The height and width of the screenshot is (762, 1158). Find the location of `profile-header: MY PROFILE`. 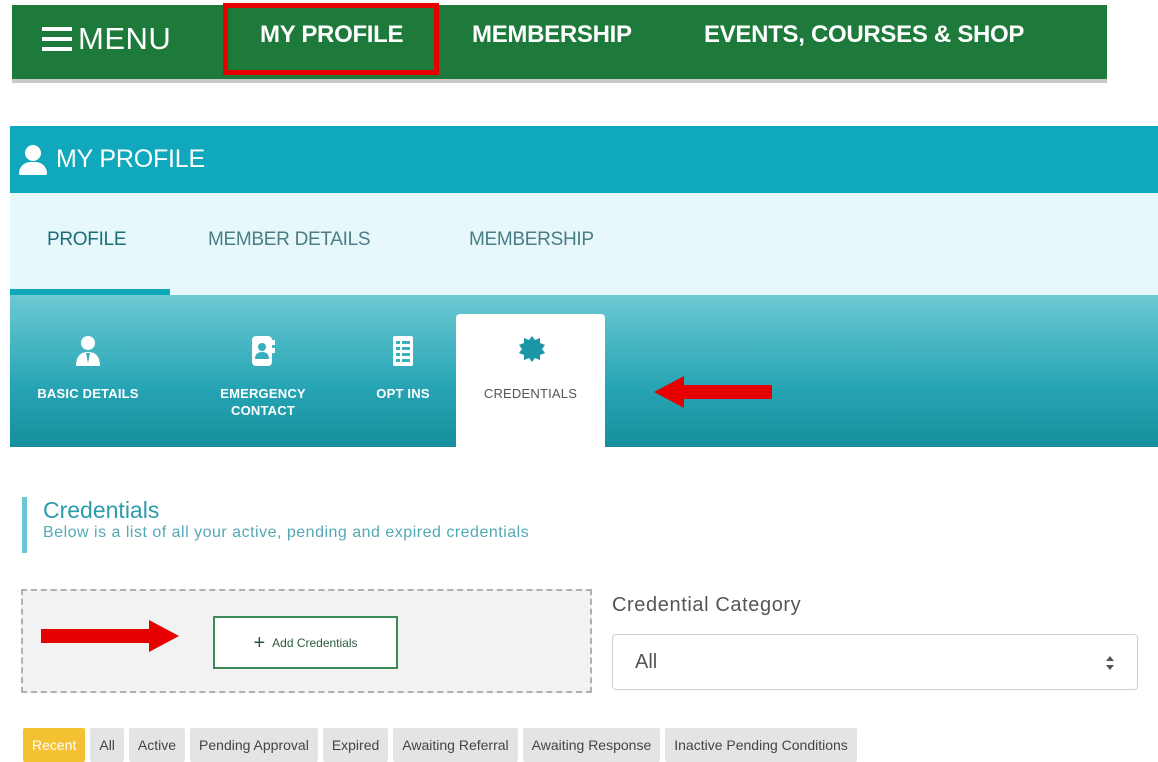

profile-header: MY PROFILE is located at coordinates (584, 159).